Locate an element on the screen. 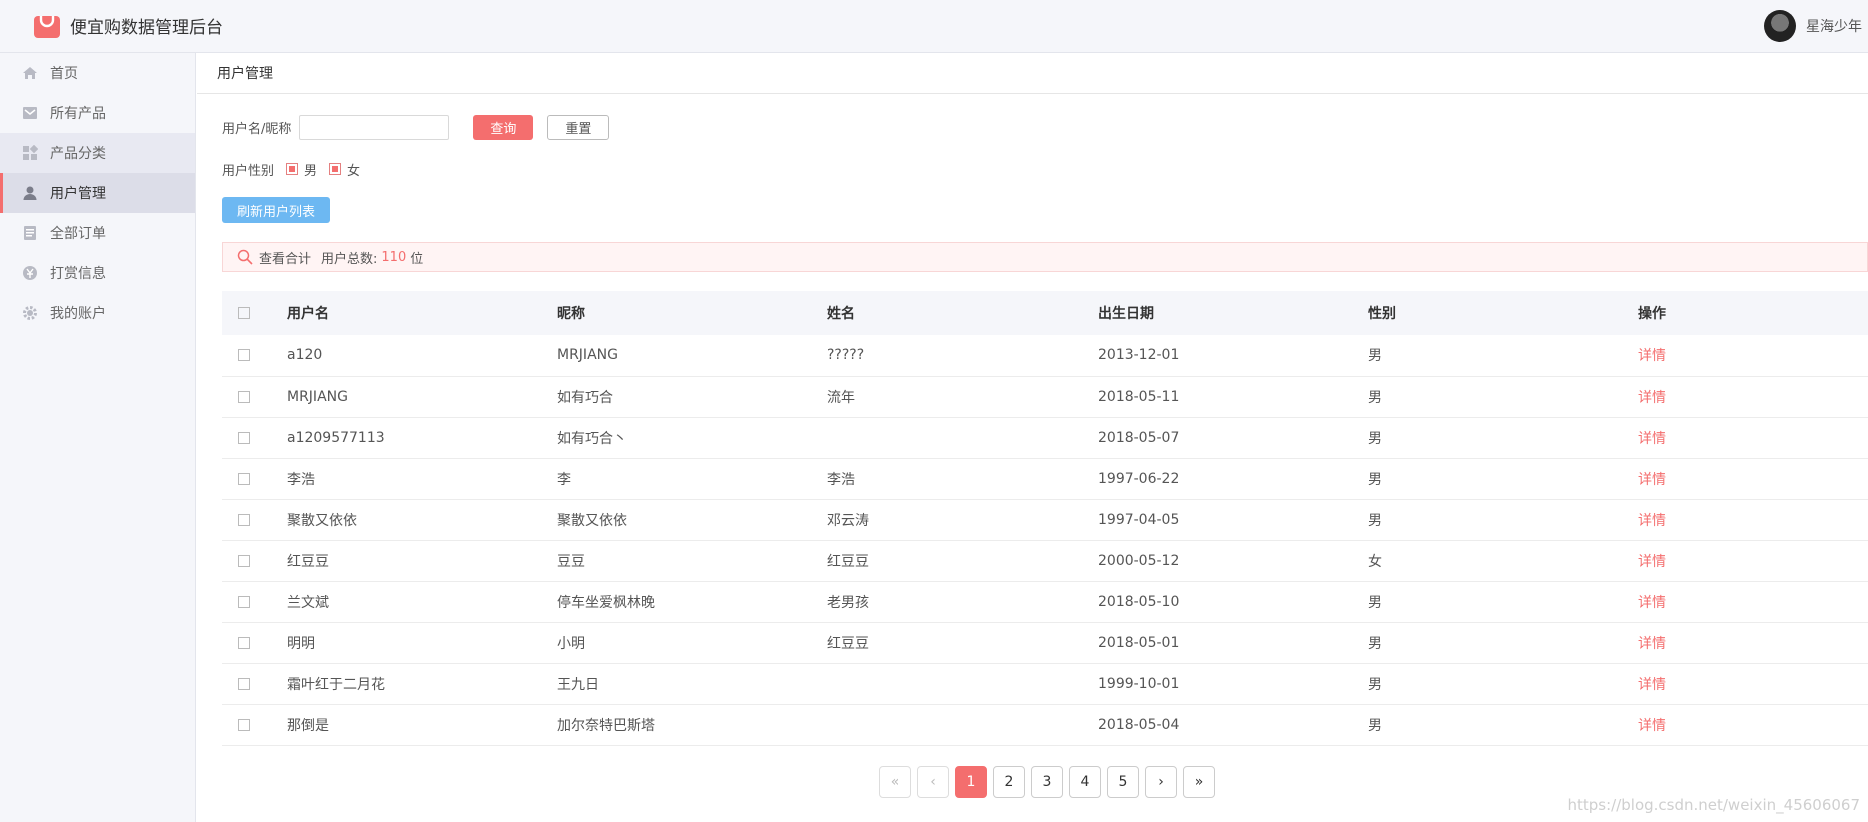 Image resolution: width=1868 pixels, height=822 pixels. sidebar-item-products: 所有产品 is located at coordinates (97, 113).